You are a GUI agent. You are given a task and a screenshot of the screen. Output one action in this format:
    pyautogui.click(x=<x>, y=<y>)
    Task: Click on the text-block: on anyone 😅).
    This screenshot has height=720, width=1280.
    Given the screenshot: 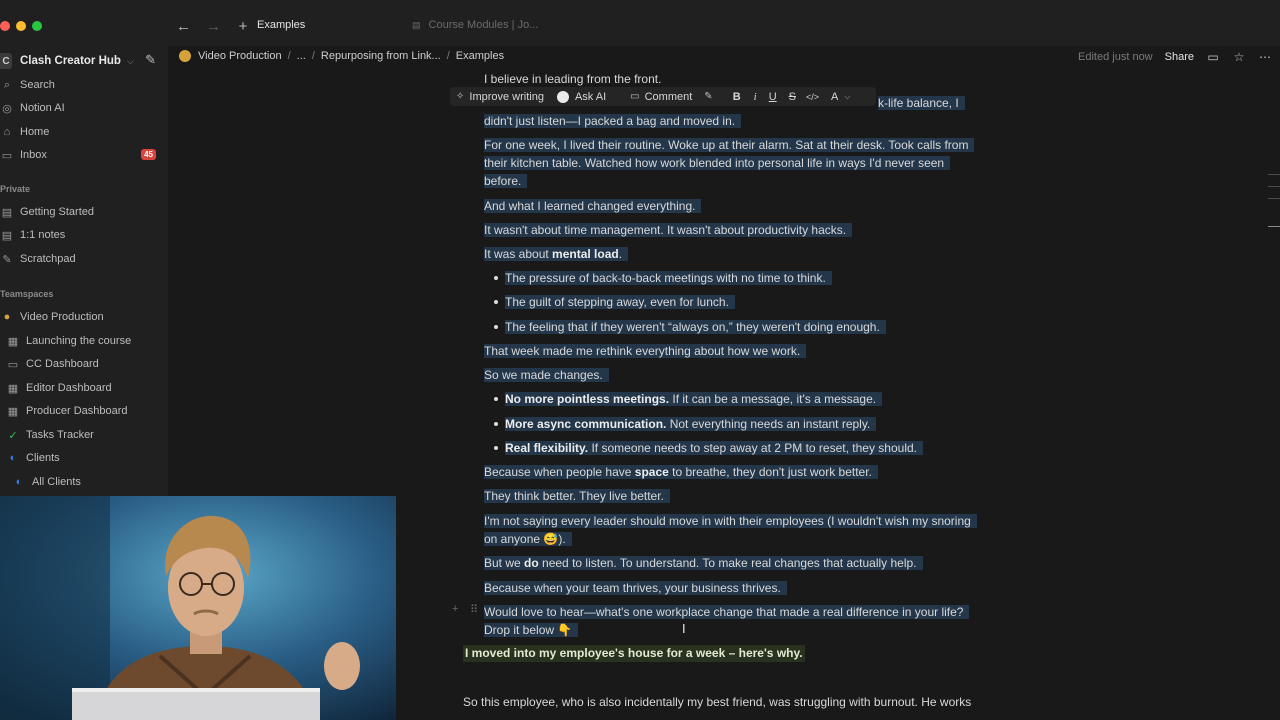 What is the action you would take?
    pyautogui.click(x=528, y=539)
    